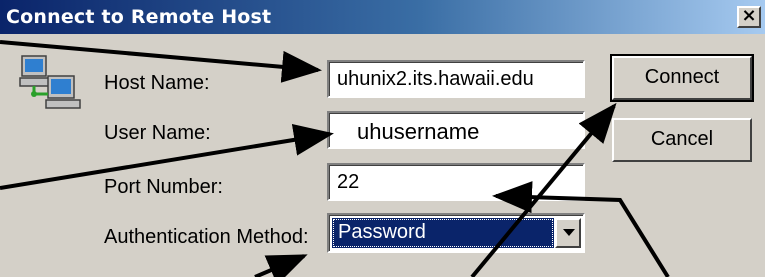 The image size is (765, 277). Describe the element at coordinates (568, 233) in the screenshot. I see `chevron-down-icon` at that location.